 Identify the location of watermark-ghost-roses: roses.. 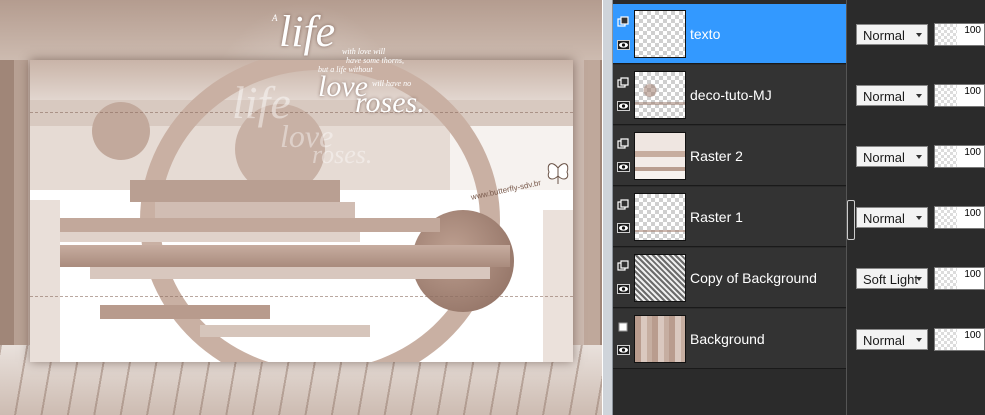
(342, 154).